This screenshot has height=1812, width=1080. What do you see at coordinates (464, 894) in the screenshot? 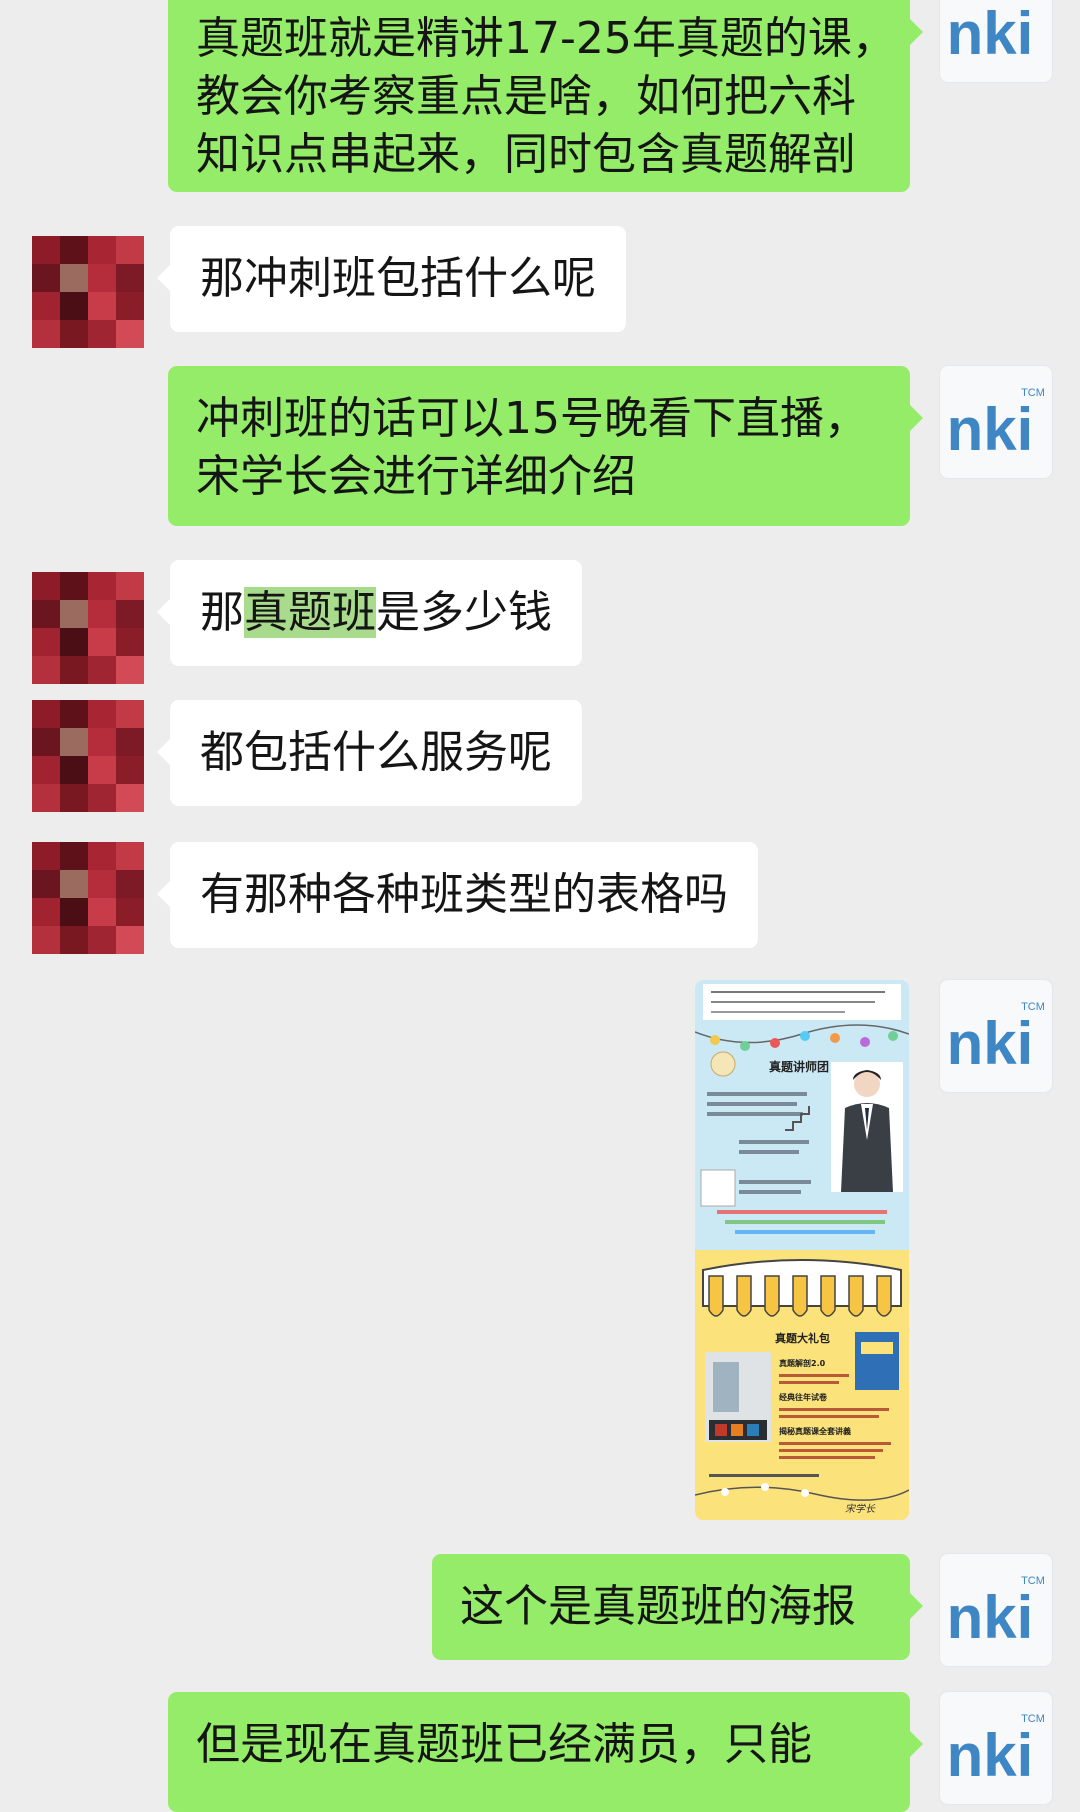
I see `message-text: 有那种各种班类型的表格吗` at bounding box center [464, 894].